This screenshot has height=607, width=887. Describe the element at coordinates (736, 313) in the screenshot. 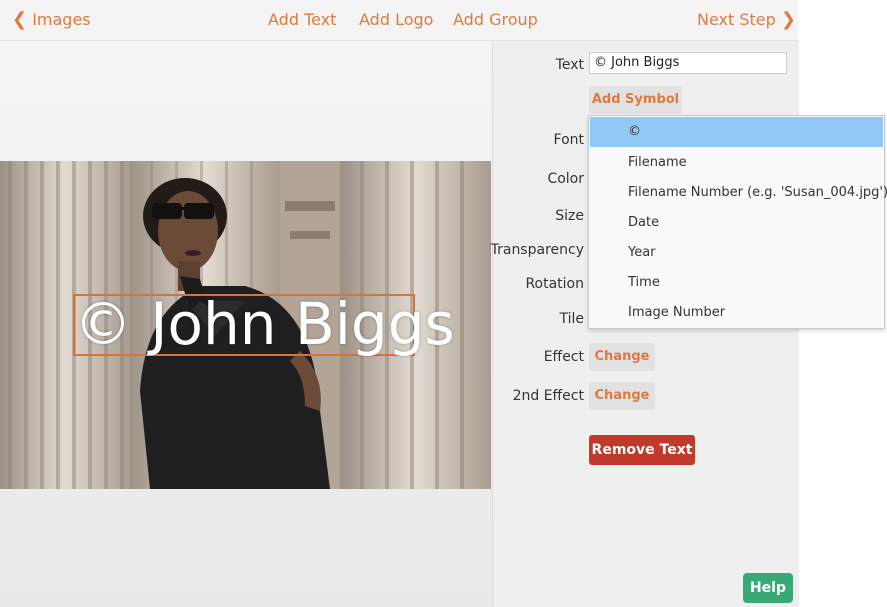

I see `symbol-item-image-number: Image Number` at that location.